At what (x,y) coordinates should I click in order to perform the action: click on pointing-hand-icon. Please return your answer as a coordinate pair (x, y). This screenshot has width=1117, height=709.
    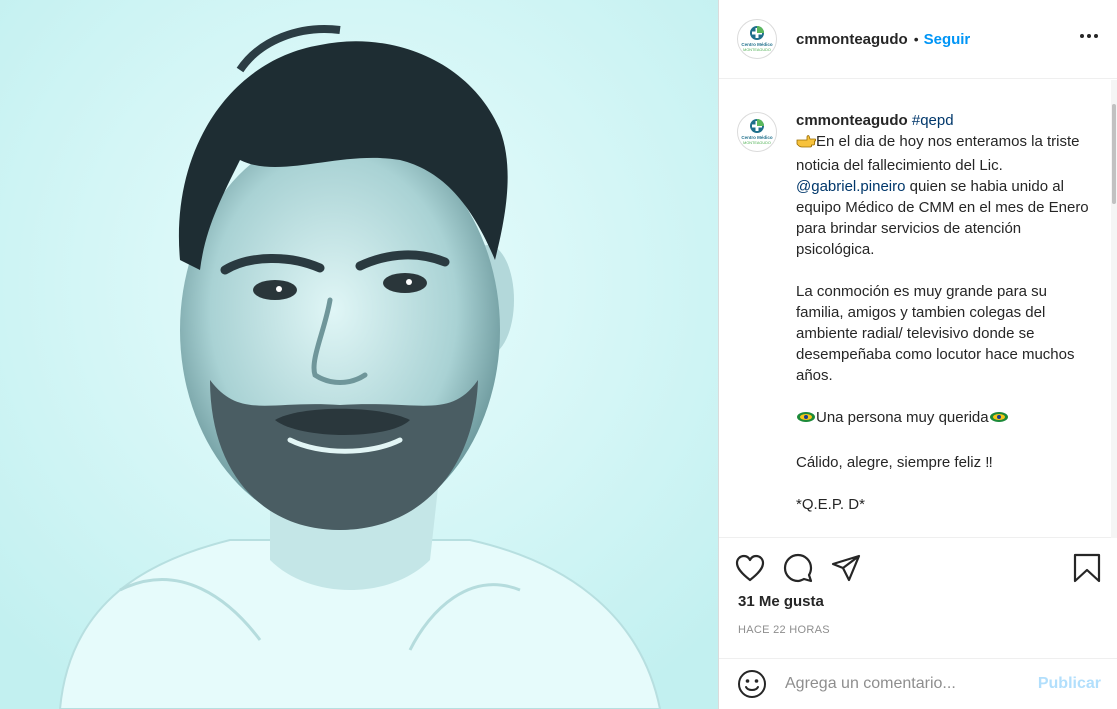
    Looking at the image, I should click on (806, 144).